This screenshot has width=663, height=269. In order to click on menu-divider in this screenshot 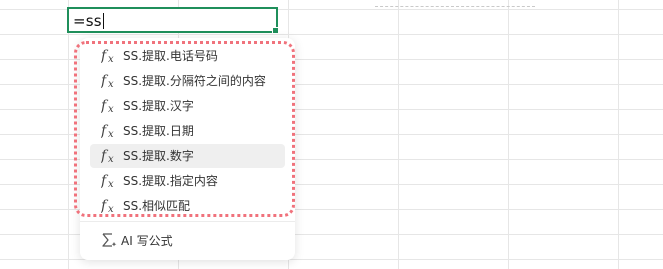, I will do `click(187, 221)`.